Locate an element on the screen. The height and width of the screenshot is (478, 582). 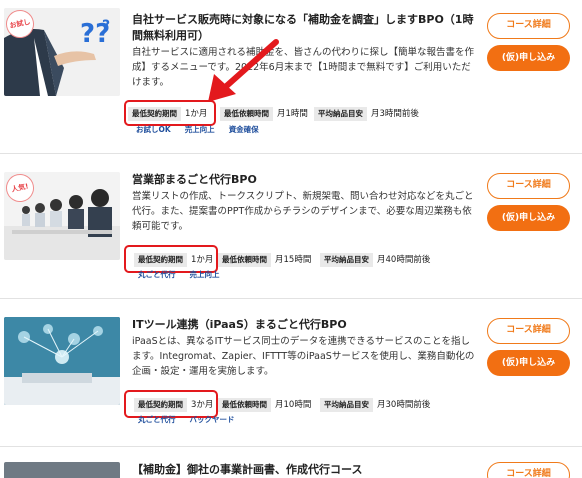
category-tag: お試しOK is located at coordinates (153, 129).